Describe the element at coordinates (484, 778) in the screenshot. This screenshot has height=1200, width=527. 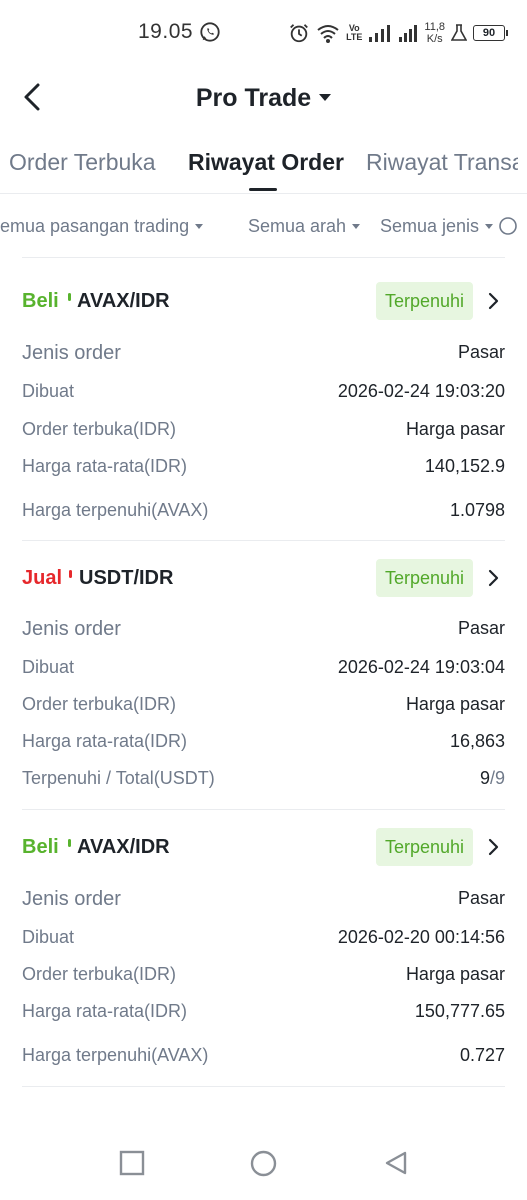
I see `filled-amount: 9` at that location.